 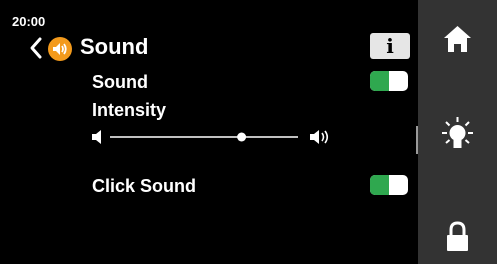 What do you see at coordinates (379, 185) in the screenshot?
I see `click-sound-toggle-on-indicator` at bounding box center [379, 185].